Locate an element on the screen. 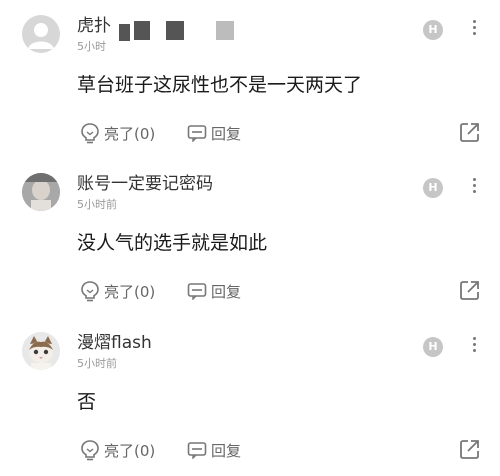 This screenshot has height=476, width=500. comment-text: 没人气的选手就是如此 is located at coordinates (172, 243).